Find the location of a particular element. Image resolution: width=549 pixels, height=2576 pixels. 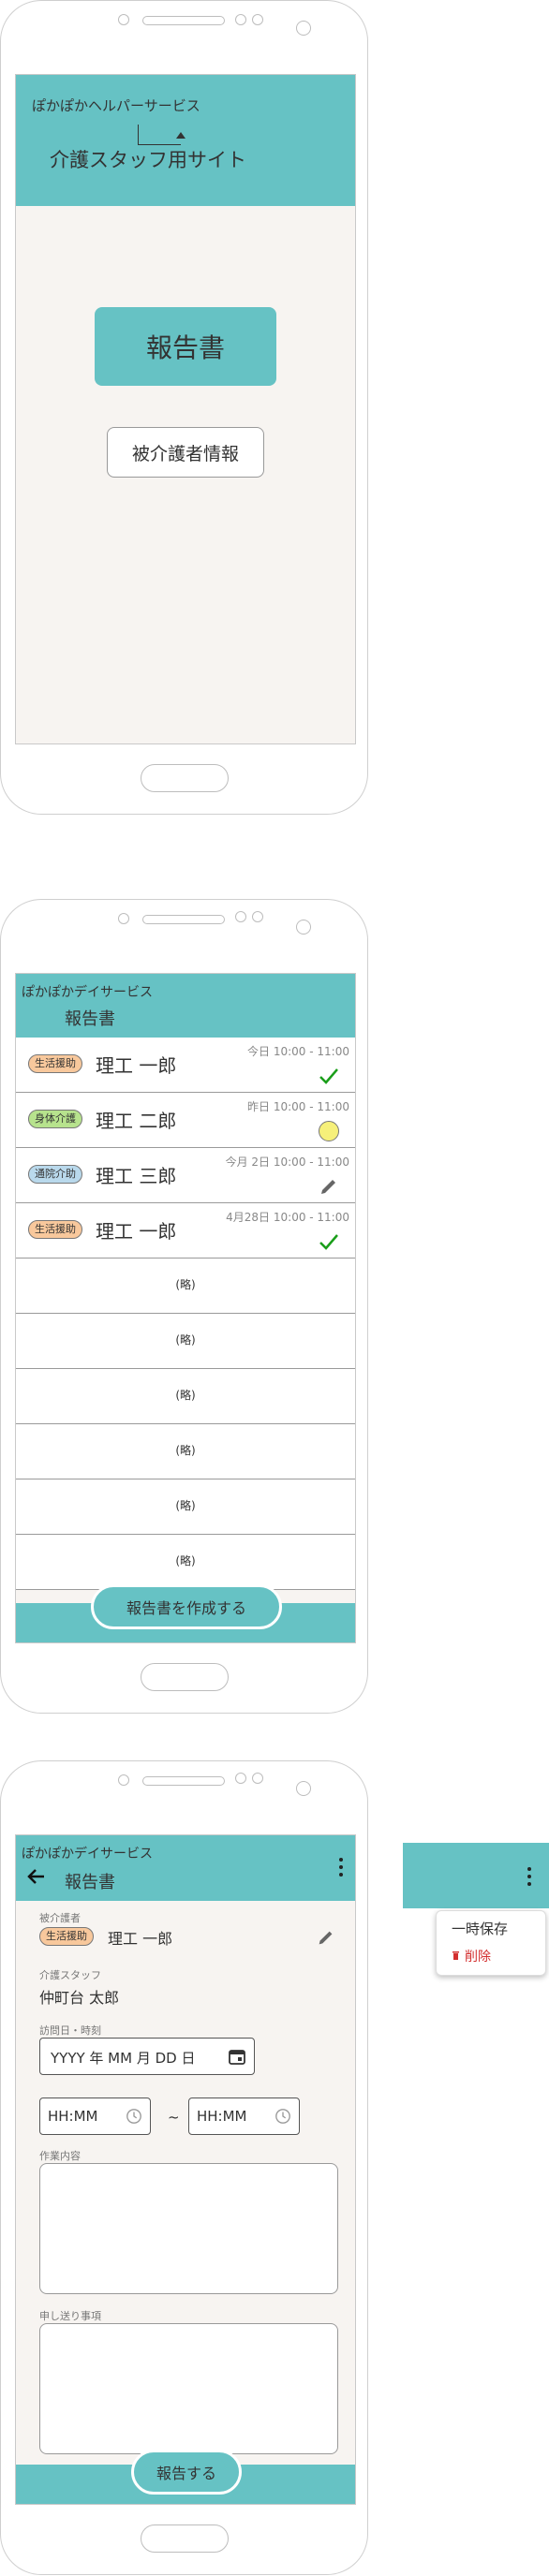

visit-datetime-label: 訪問日・時刻 is located at coordinates (70, 2030).